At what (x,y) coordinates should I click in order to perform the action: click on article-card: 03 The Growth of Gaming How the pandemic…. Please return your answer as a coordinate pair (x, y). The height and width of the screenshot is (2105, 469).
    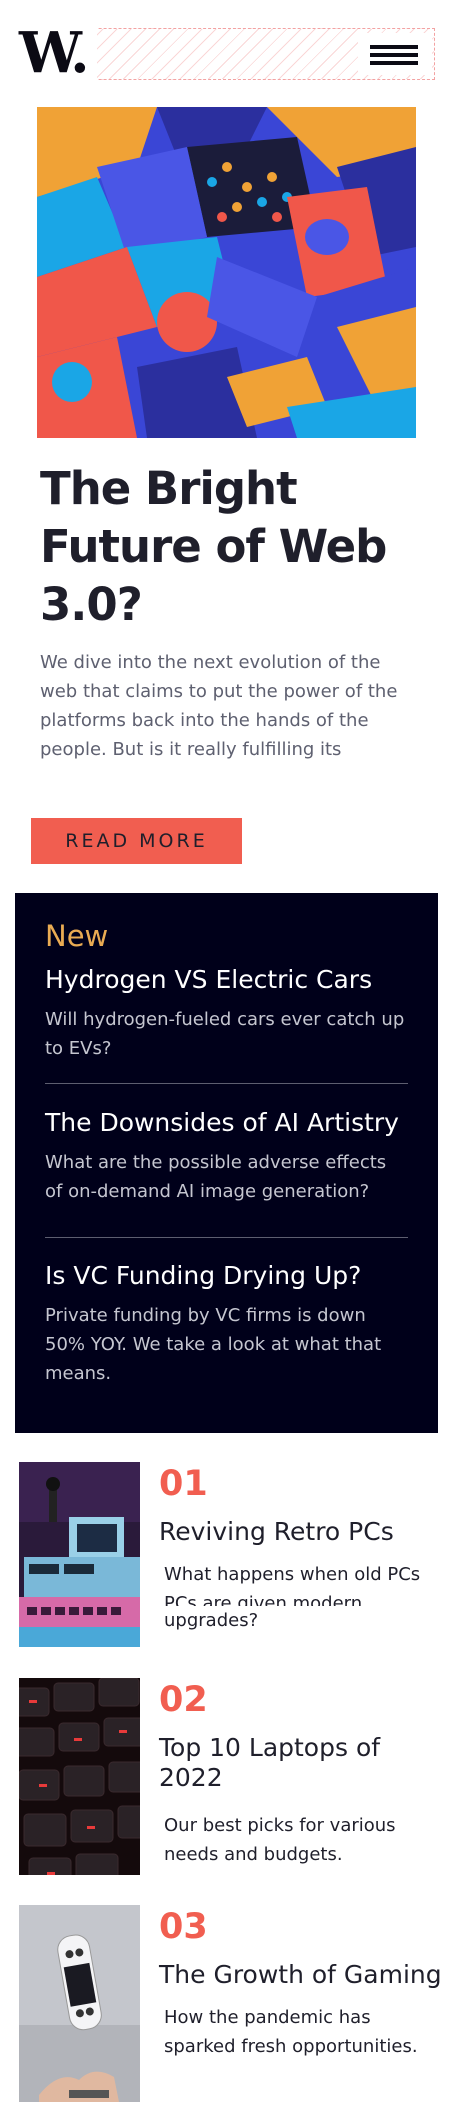
    Looking at the image, I should click on (230, 2003).